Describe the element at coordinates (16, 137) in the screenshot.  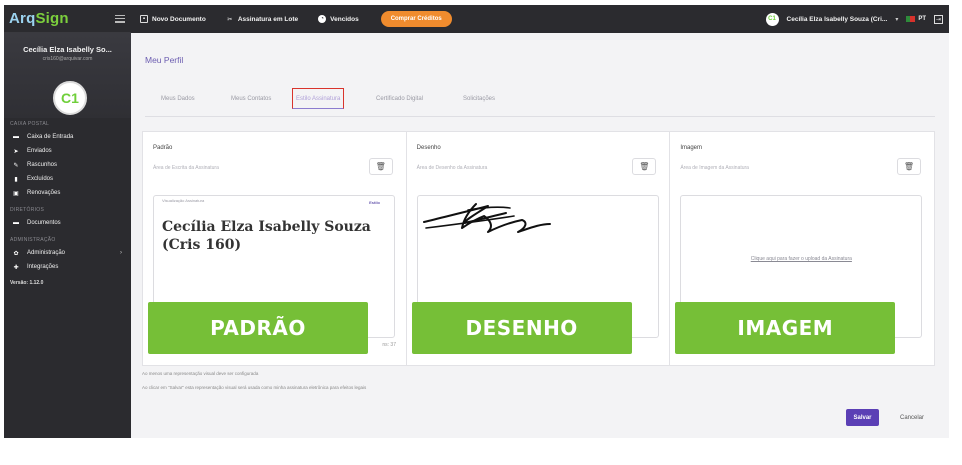
I see `inbox-icon: ▬` at that location.